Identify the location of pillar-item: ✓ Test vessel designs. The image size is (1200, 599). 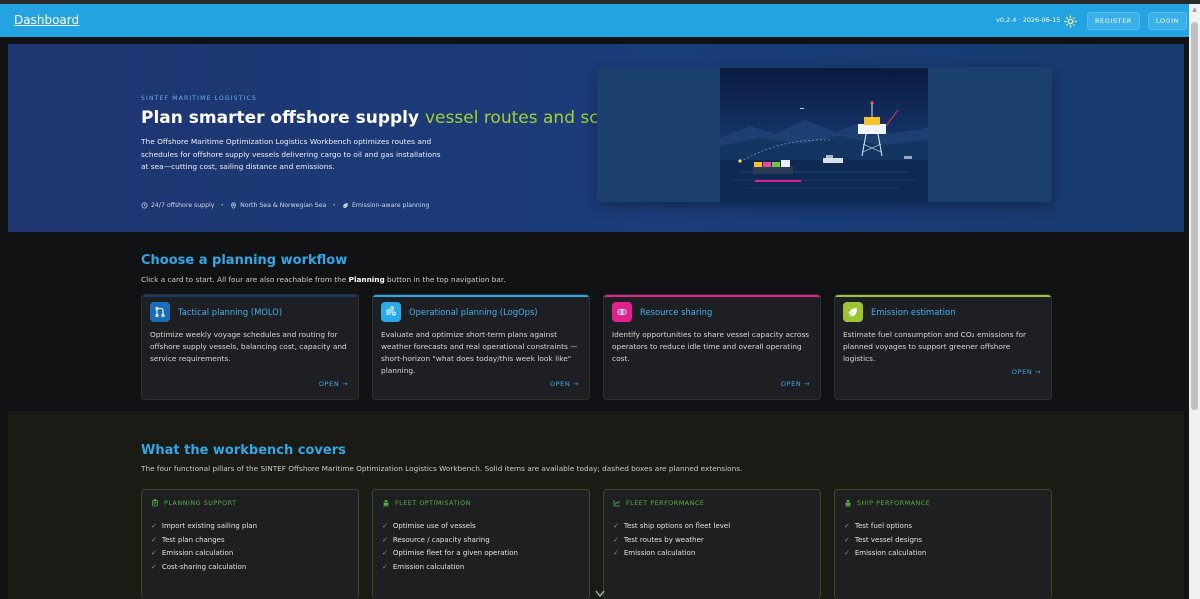
(885, 540).